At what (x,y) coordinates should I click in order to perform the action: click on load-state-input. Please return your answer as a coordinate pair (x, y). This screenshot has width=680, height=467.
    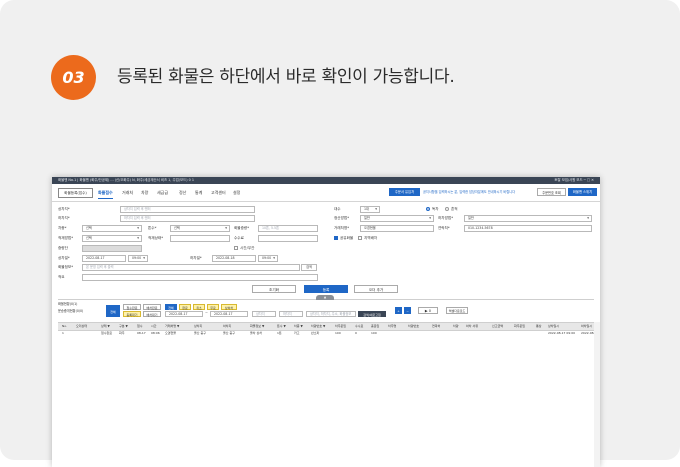
    Looking at the image, I should click on (200, 238).